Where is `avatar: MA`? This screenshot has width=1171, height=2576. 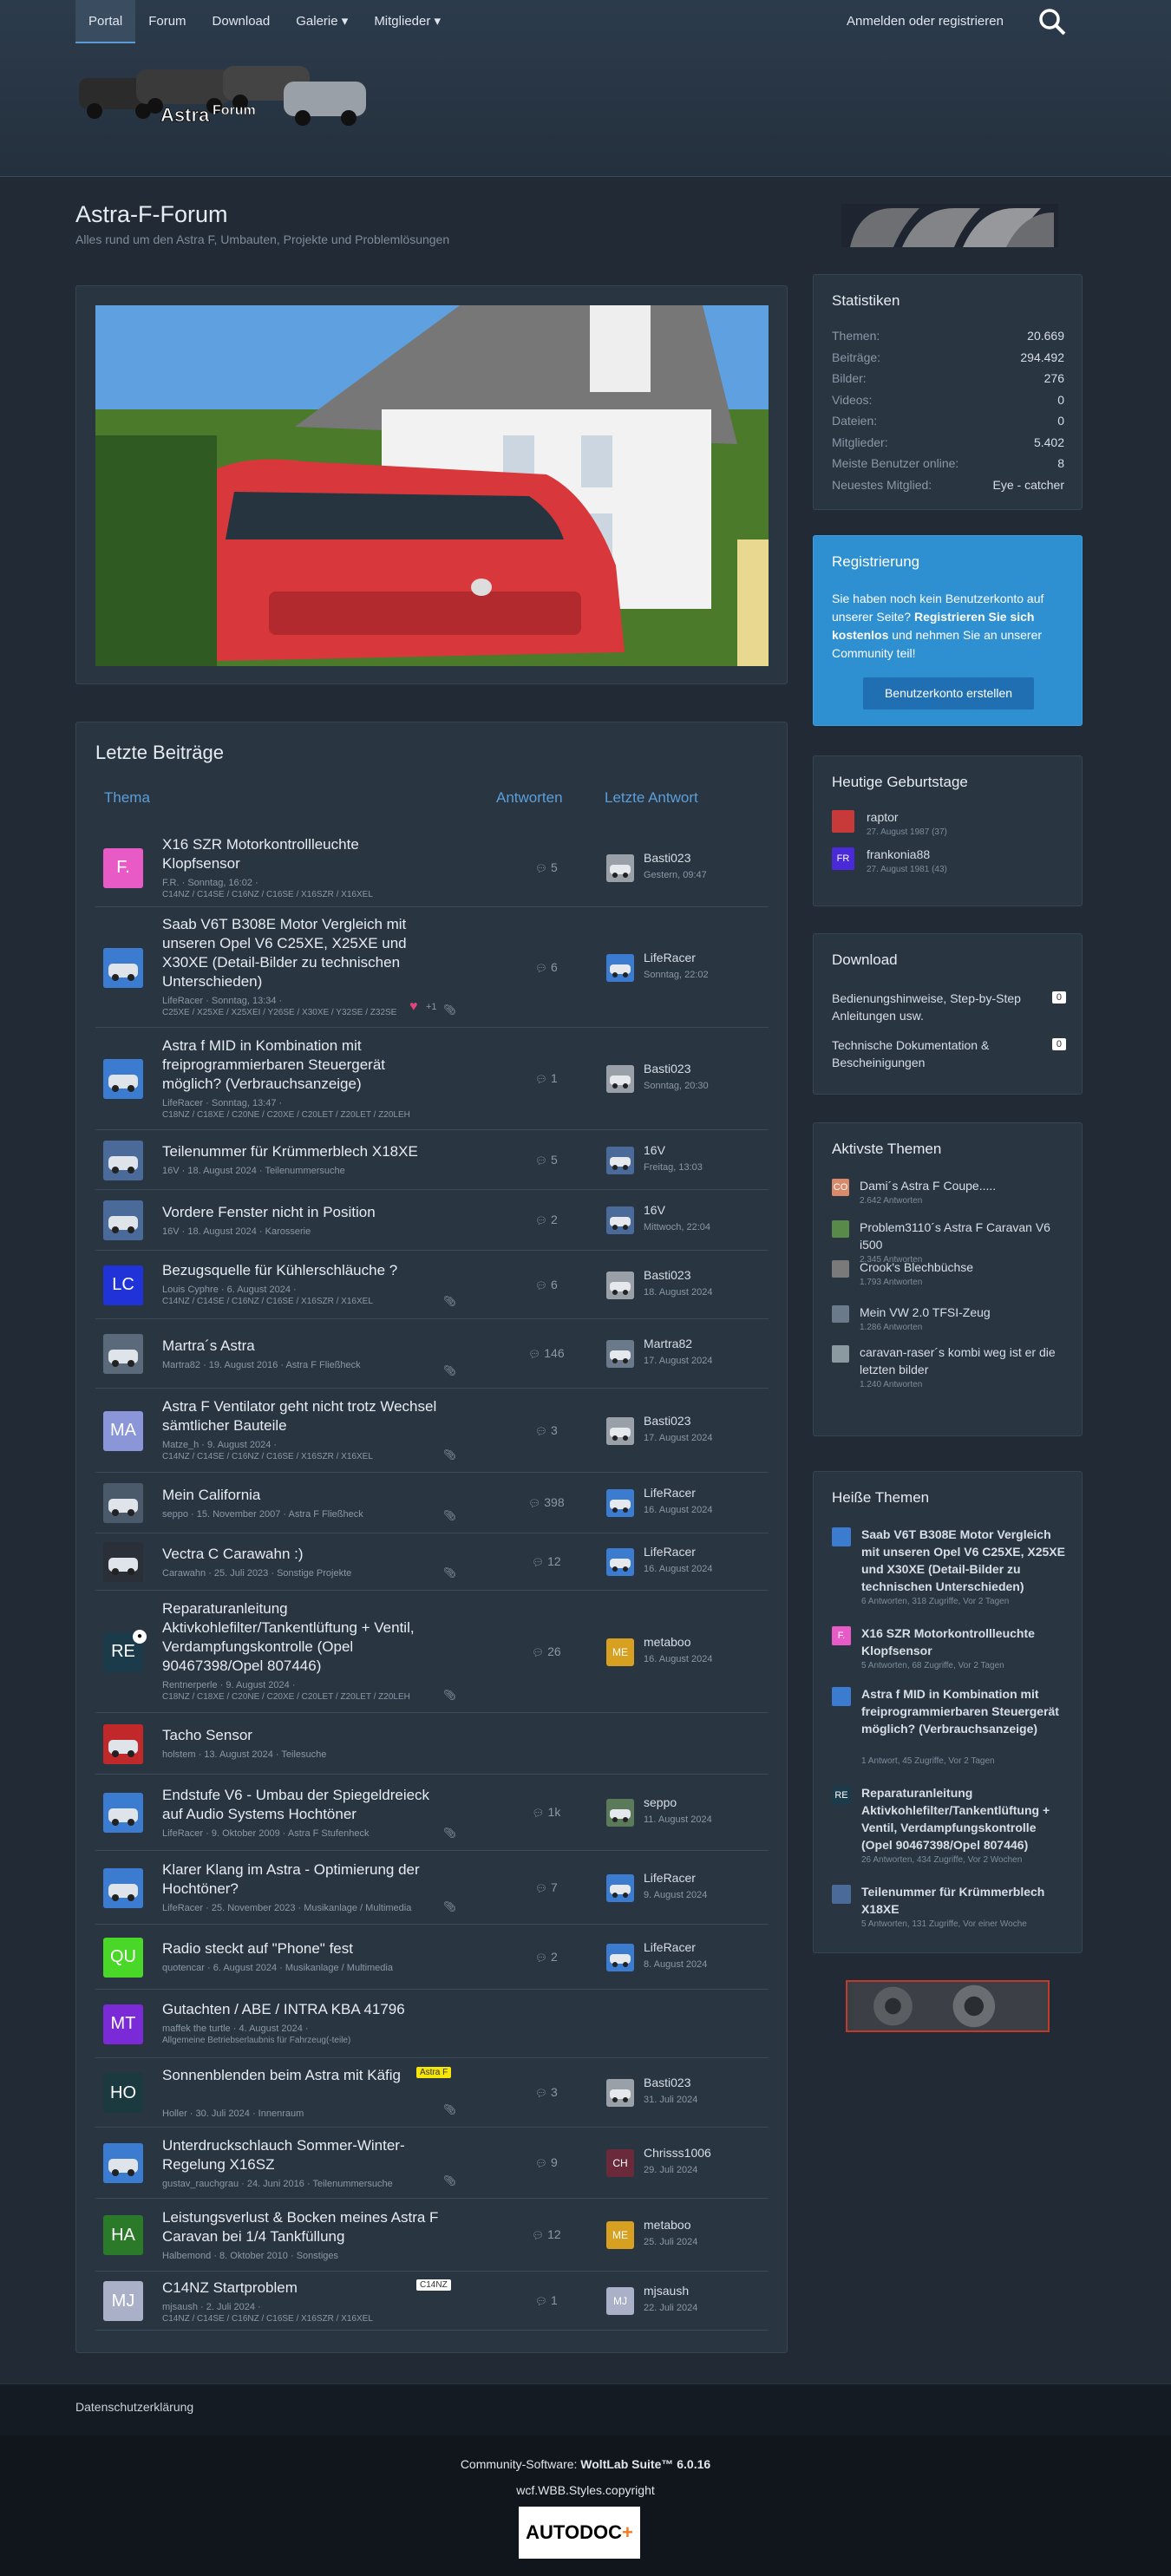 avatar: MA is located at coordinates (123, 1430).